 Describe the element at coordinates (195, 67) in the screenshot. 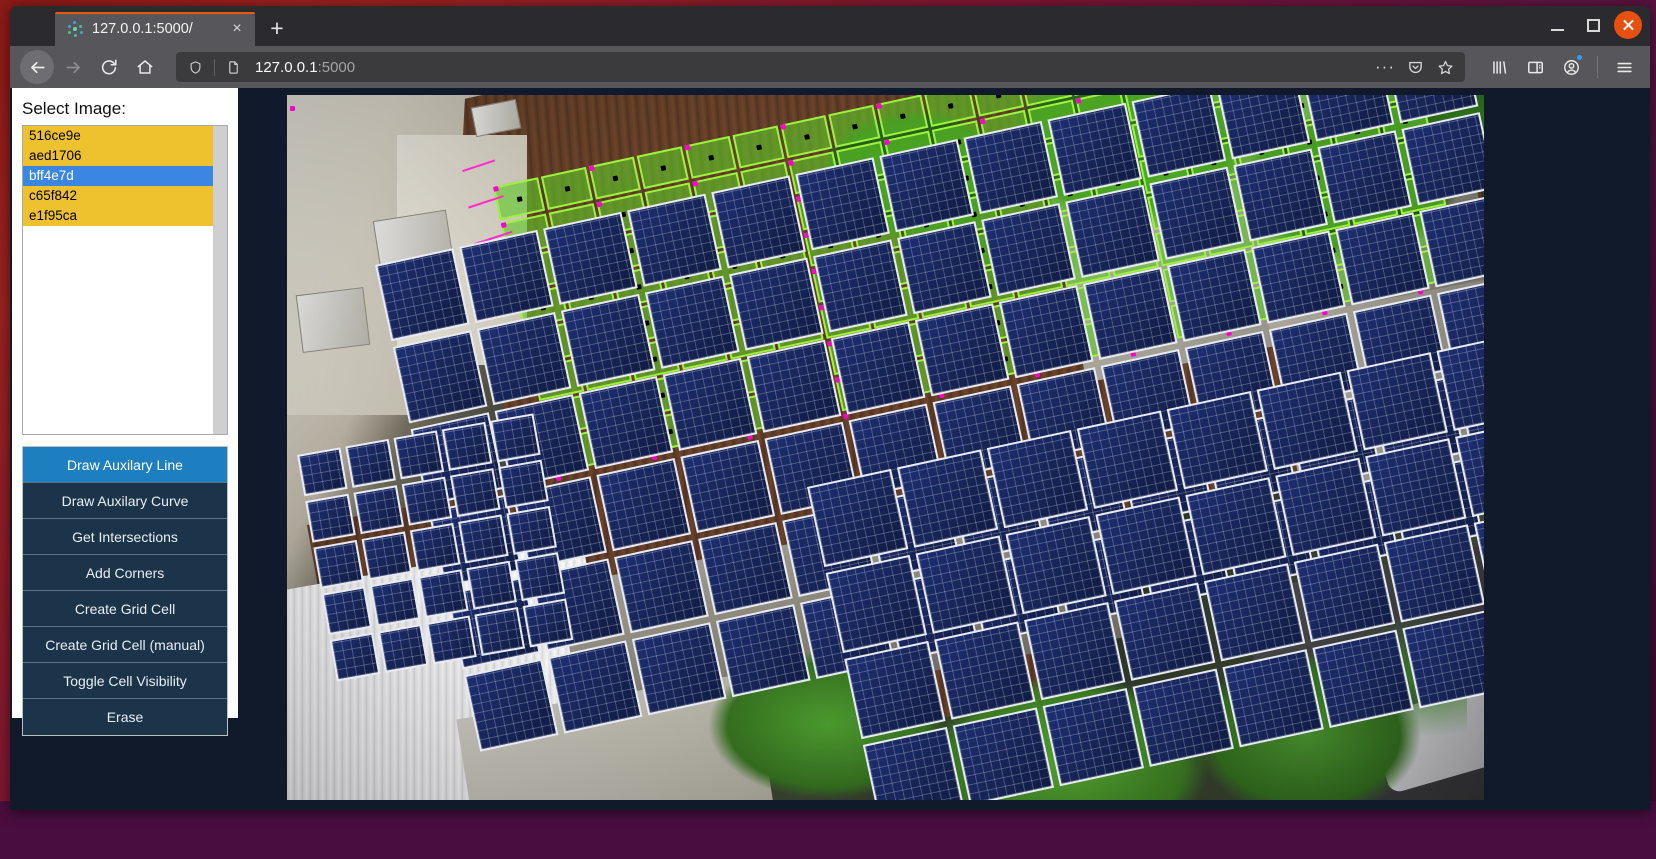

I see `shield-icon` at that location.